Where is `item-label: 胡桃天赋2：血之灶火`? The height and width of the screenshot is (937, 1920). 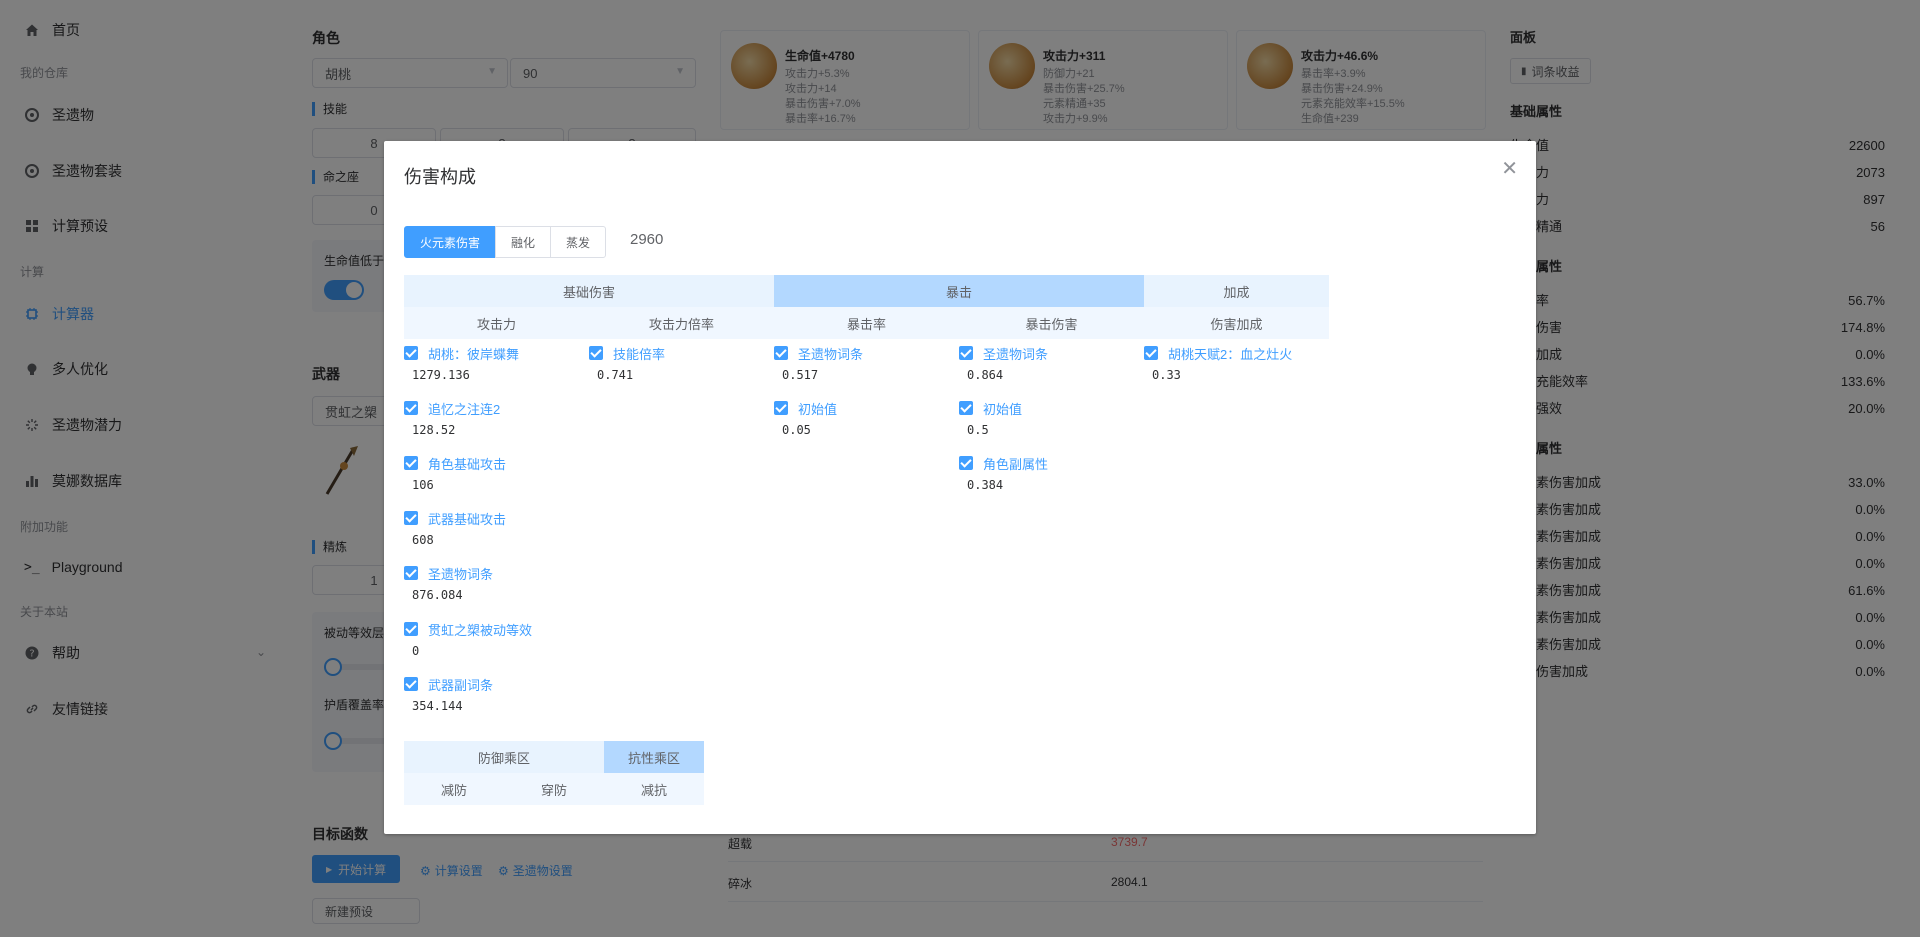 item-label: 胡桃天赋2：血之灶火 is located at coordinates (1230, 354).